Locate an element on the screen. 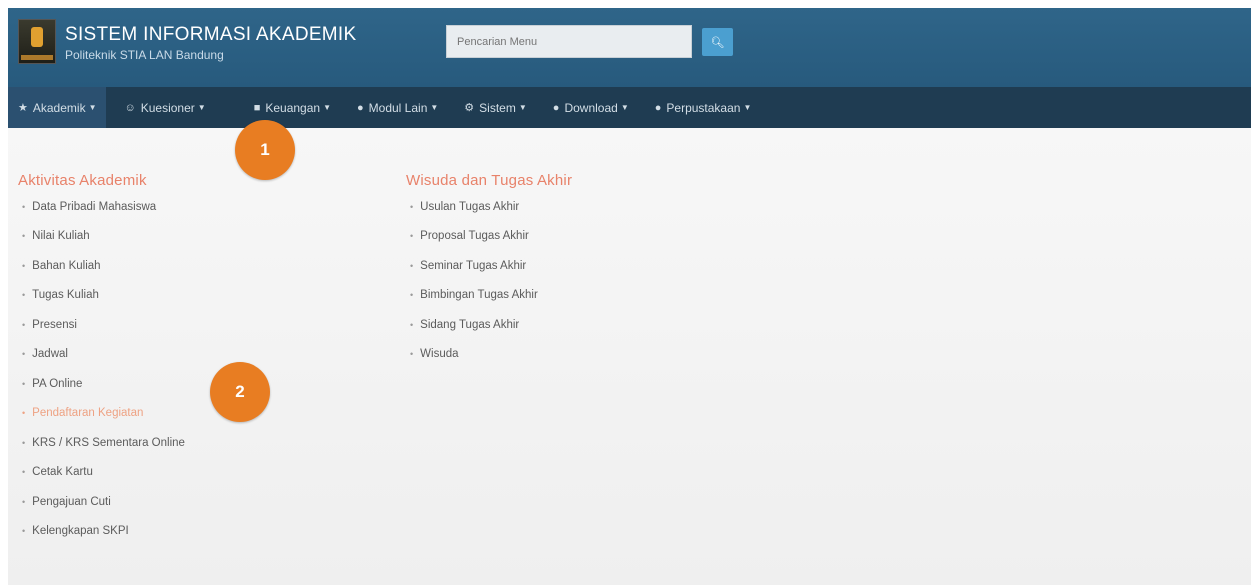 The width and height of the screenshot is (1251, 585). menu-item-label: Usulan Tugas Akhir is located at coordinates (470, 206).